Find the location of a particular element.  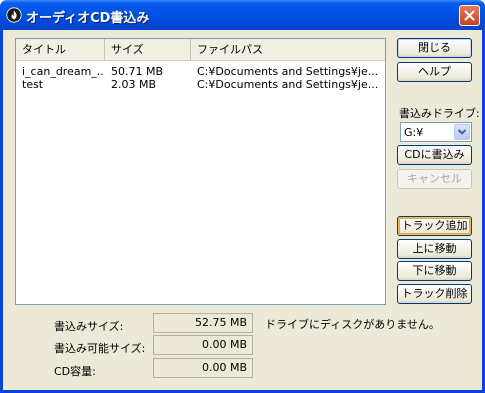

writable-size-value: 0.00 MB is located at coordinates (203, 345).